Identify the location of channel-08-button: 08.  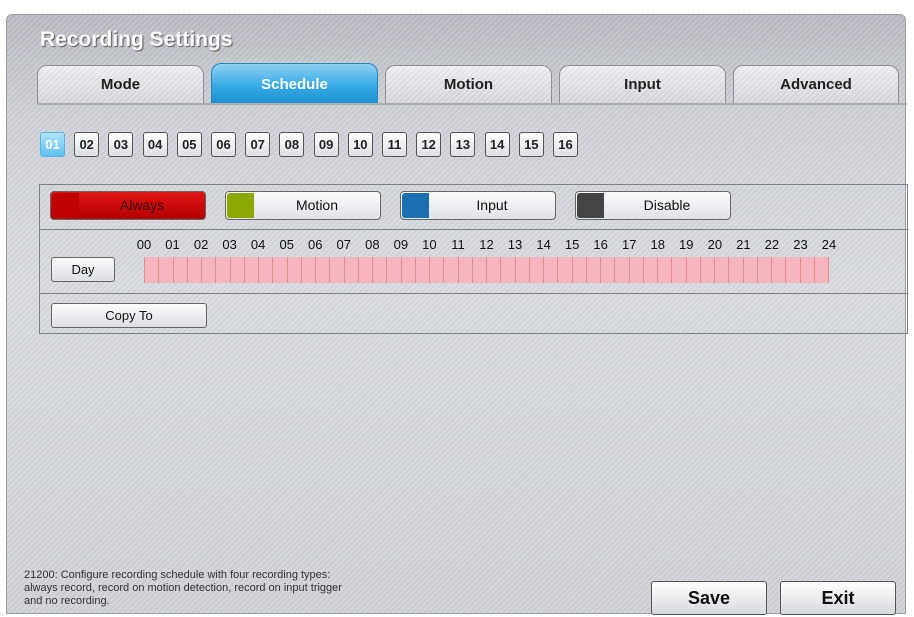
(292, 144).